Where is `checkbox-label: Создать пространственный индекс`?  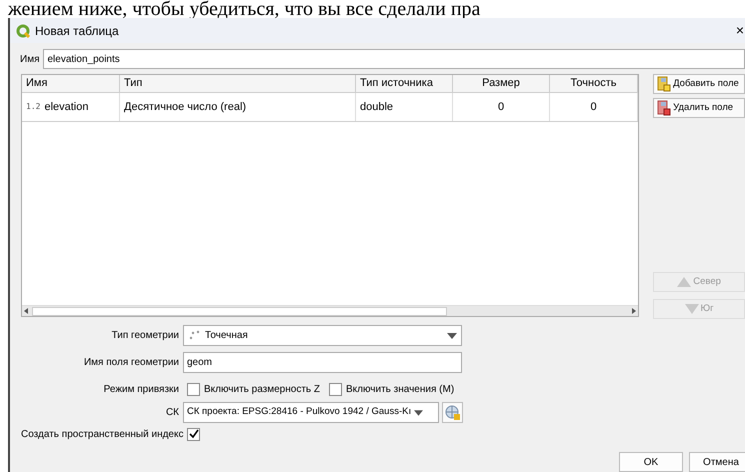 checkbox-label: Создать пространственный индекс is located at coordinates (102, 435).